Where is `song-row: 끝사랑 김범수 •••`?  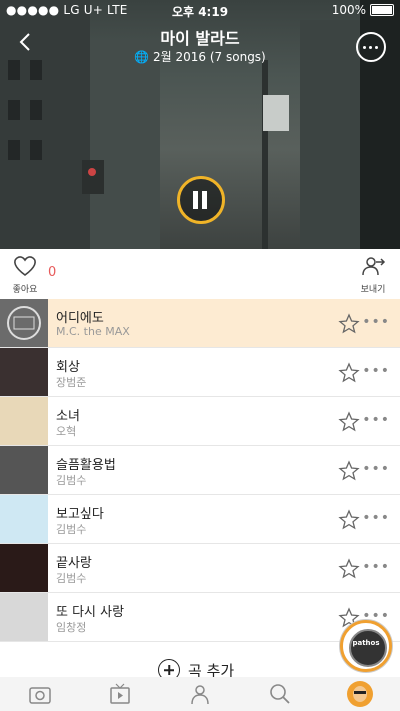
song-row: 끝사랑 김범수 ••• is located at coordinates (200, 568).